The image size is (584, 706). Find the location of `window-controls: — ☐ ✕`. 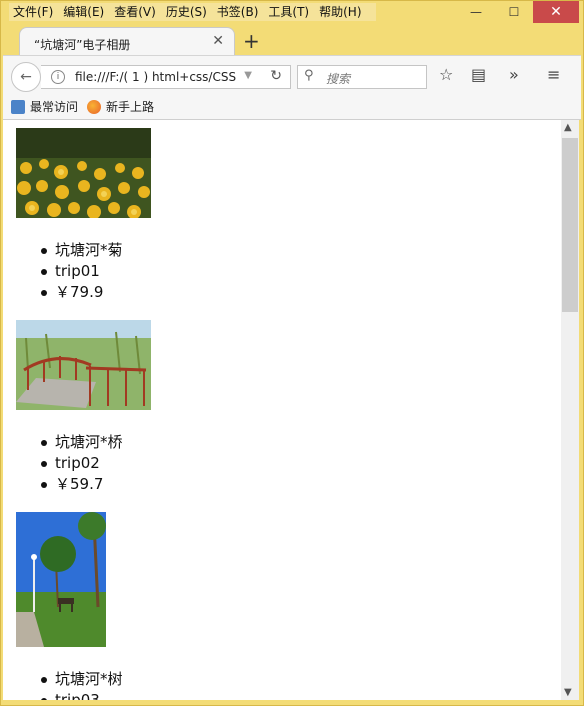

window-controls: — ☐ ✕ is located at coordinates (518, 12).